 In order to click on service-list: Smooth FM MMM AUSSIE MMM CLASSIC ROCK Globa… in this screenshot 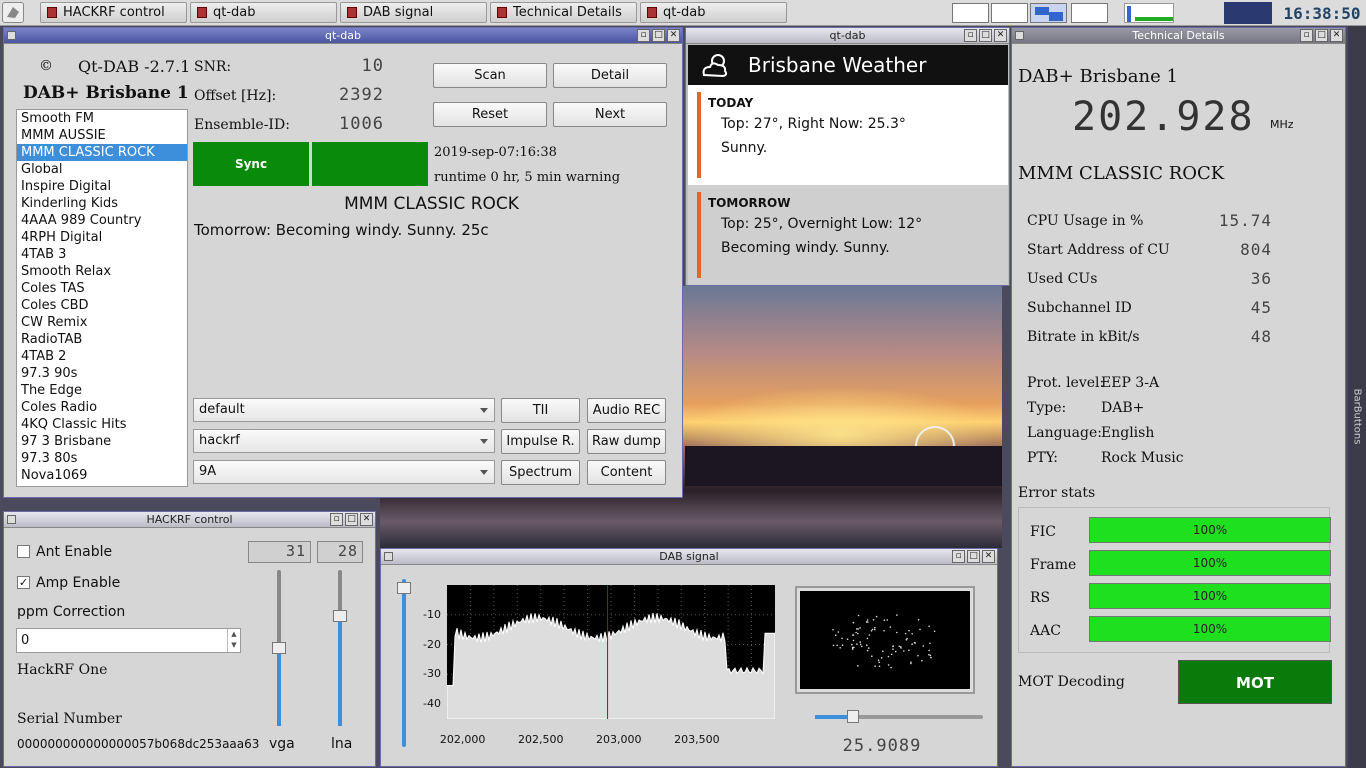, I will do `click(102, 298)`.